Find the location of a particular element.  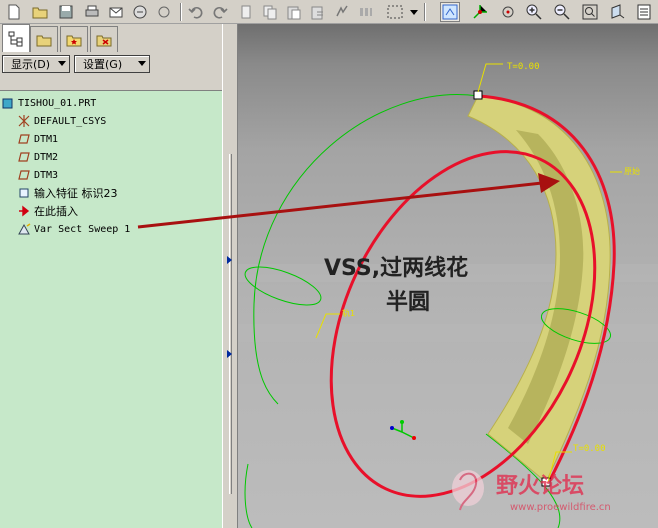

undo-icon is located at coordinates (195, 13).